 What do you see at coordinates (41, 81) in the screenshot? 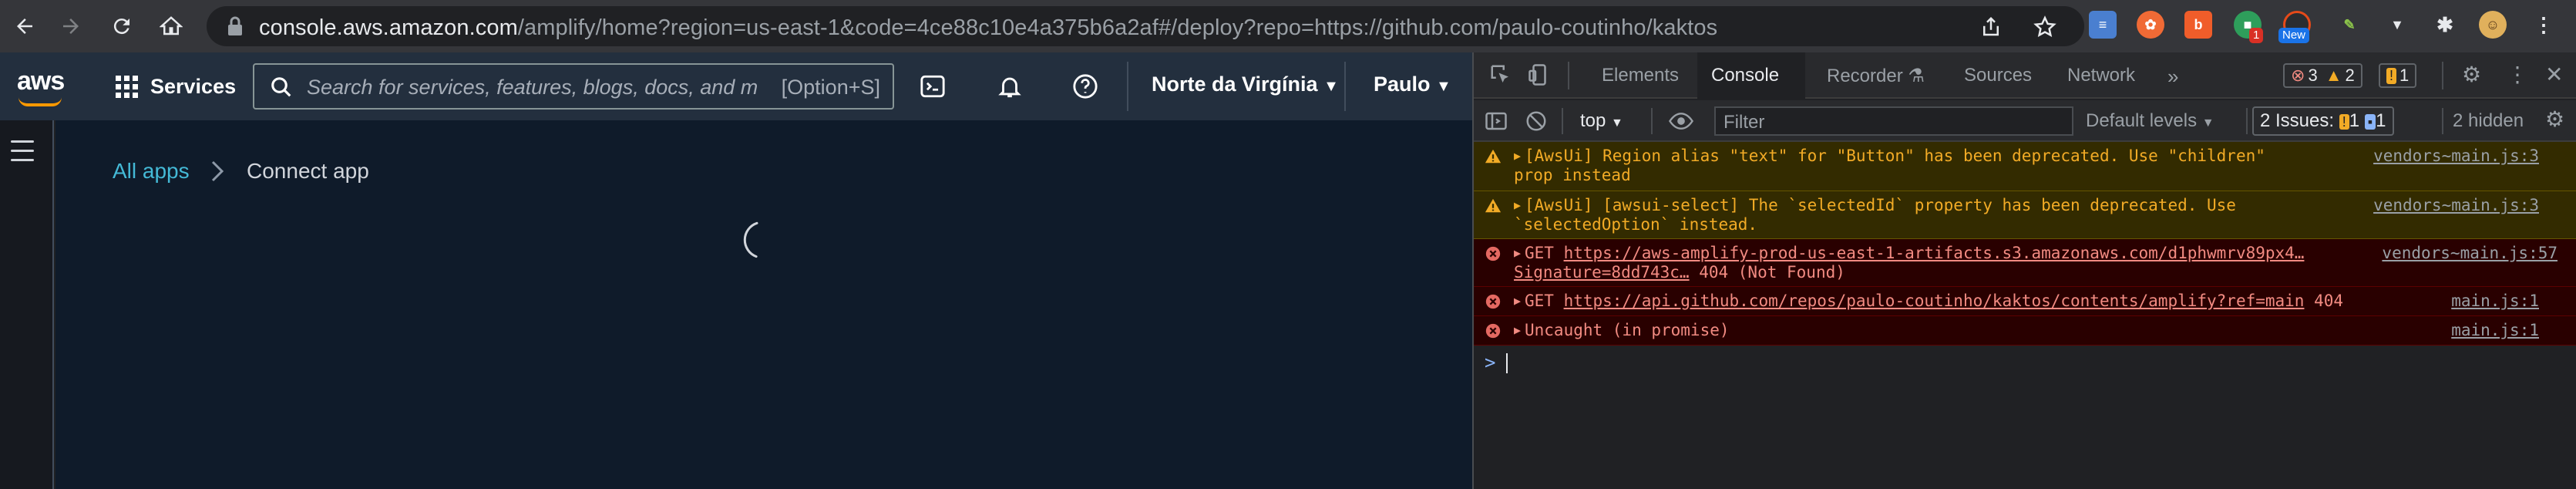
I see `aws-logo: aws` at bounding box center [41, 81].